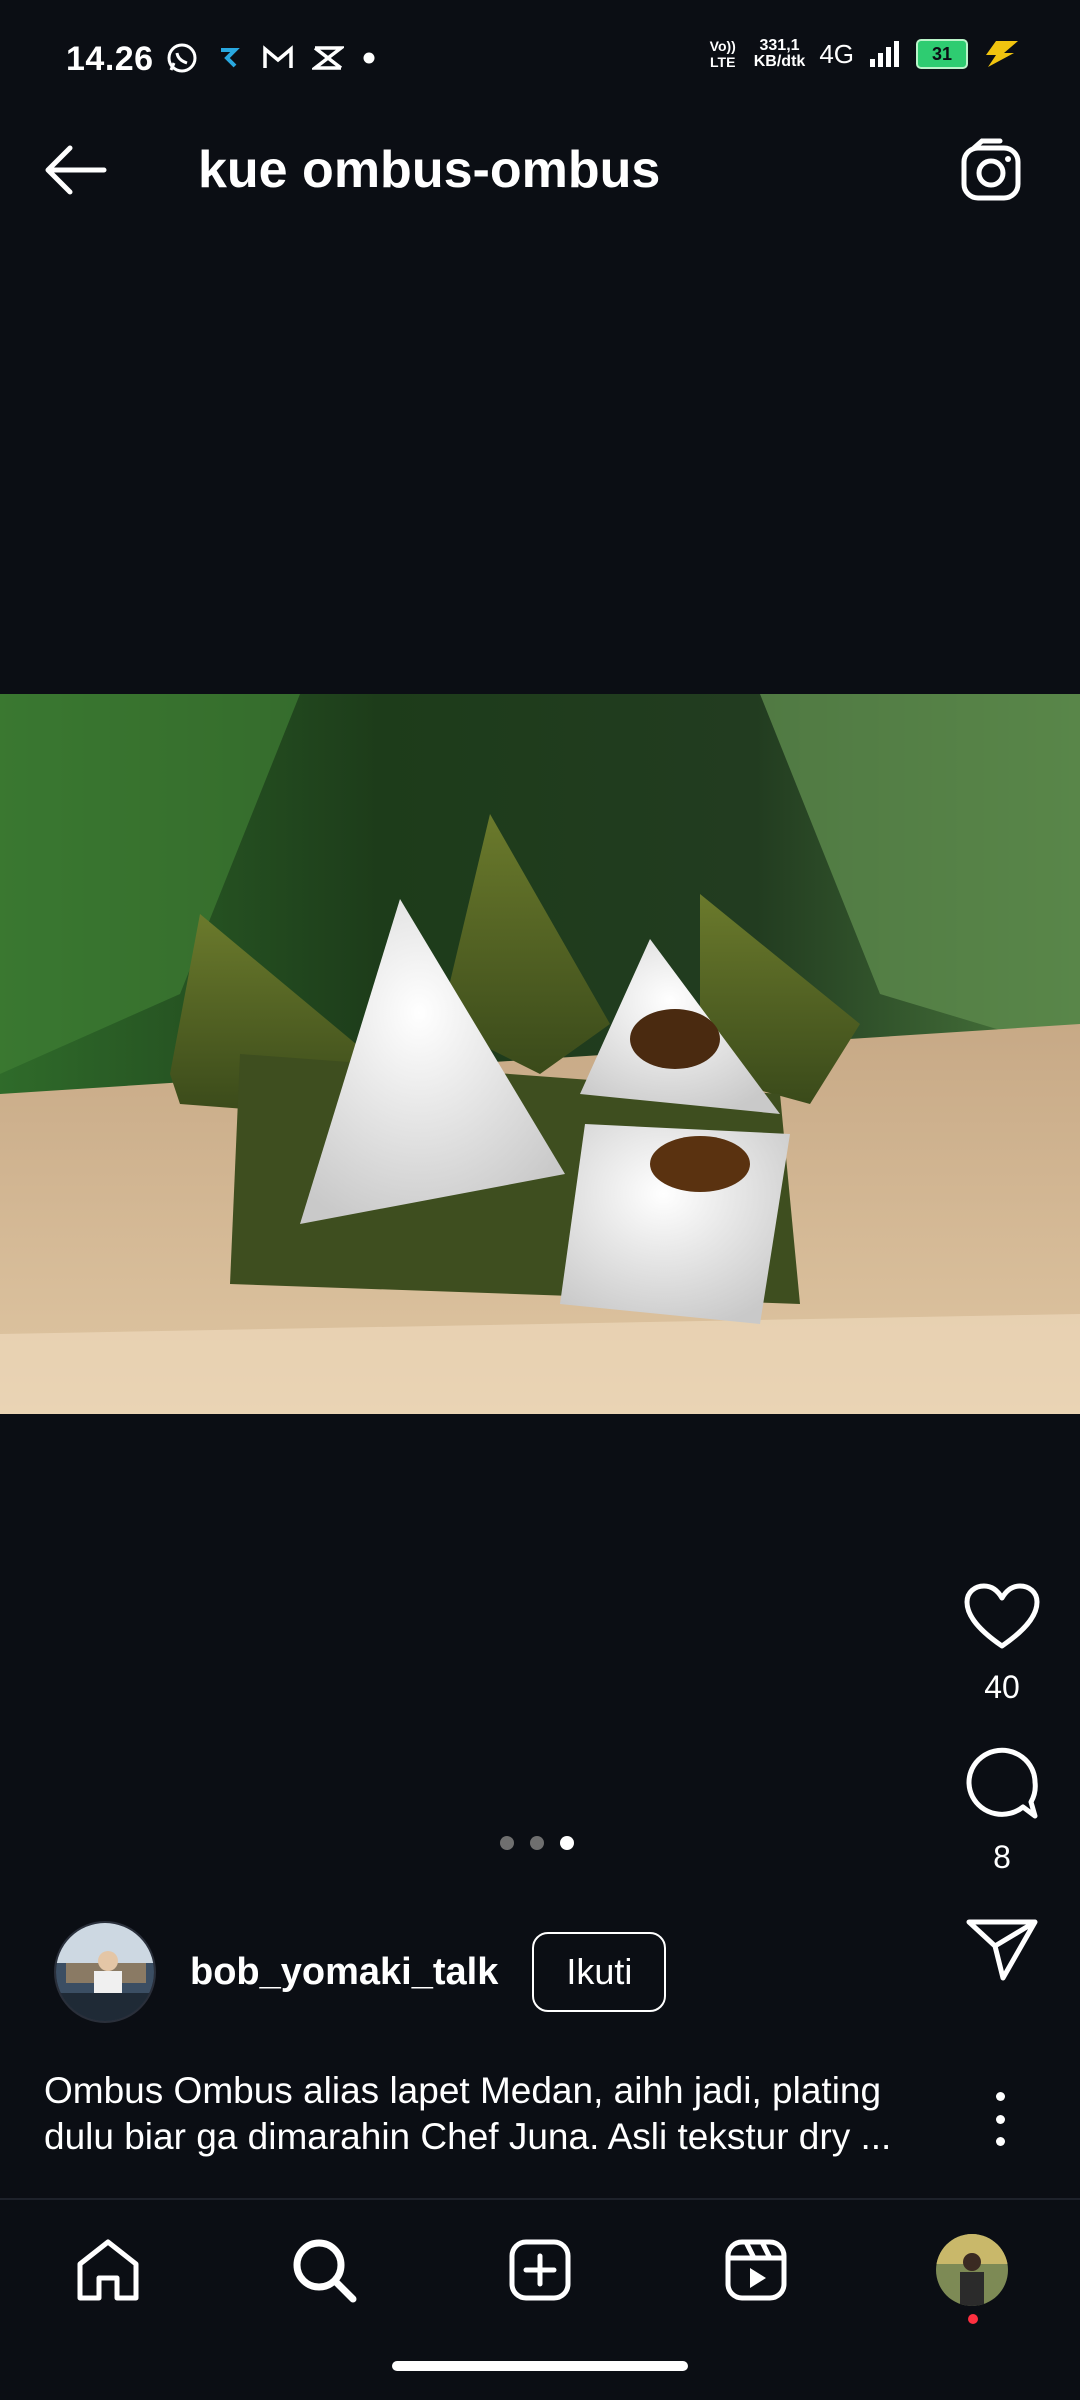 This screenshot has width=1080, height=2400. What do you see at coordinates (567, 1843) in the screenshot?
I see `carousel-dot-active` at bounding box center [567, 1843].